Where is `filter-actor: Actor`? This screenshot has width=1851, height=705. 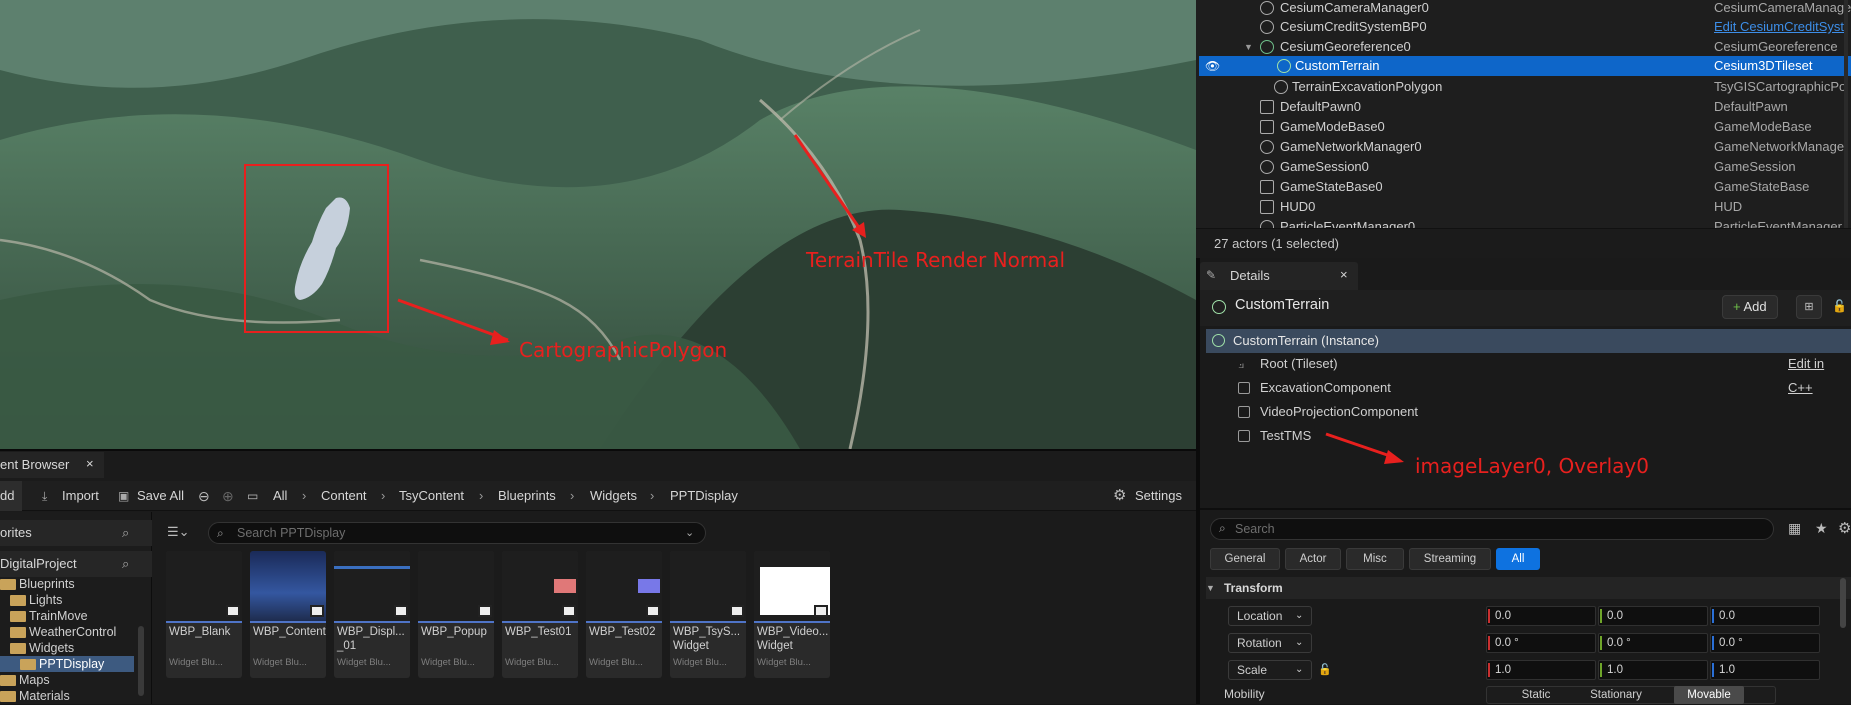 filter-actor: Actor is located at coordinates (1313, 559).